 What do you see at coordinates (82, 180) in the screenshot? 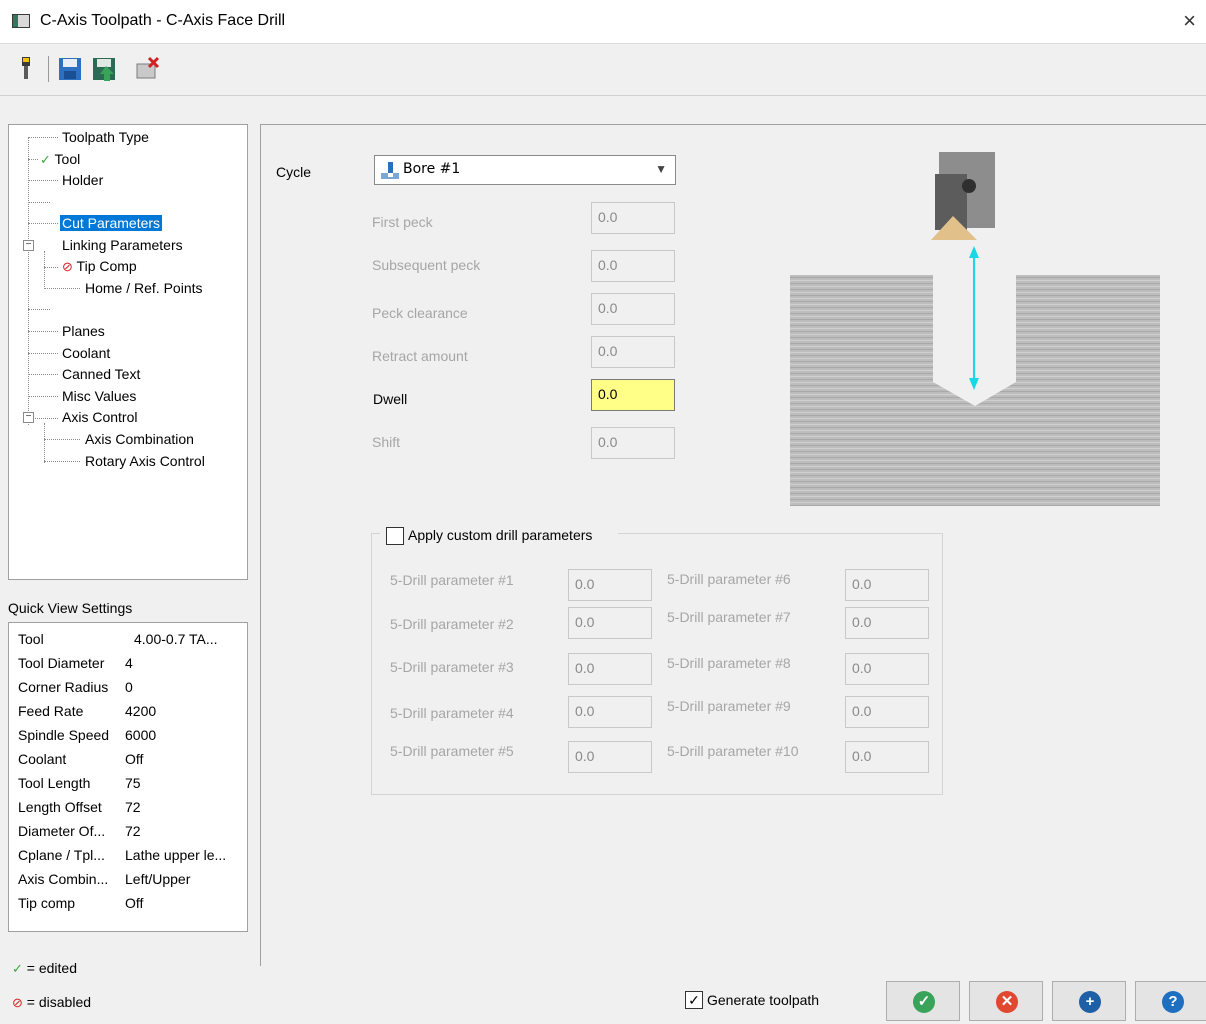
I see `tree-item-holder: Holder` at bounding box center [82, 180].